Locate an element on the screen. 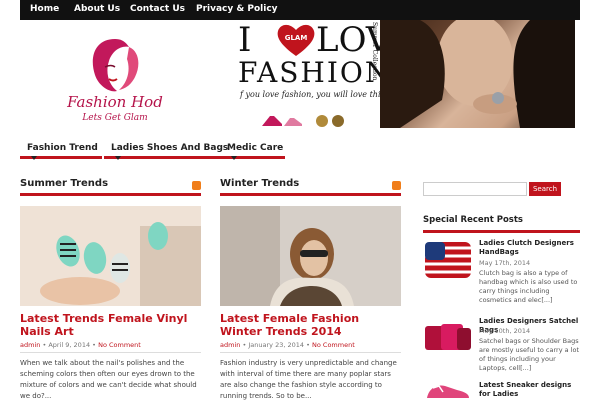  nav-fashion-trend-label: Fashion Trend is located at coordinates (62, 148).